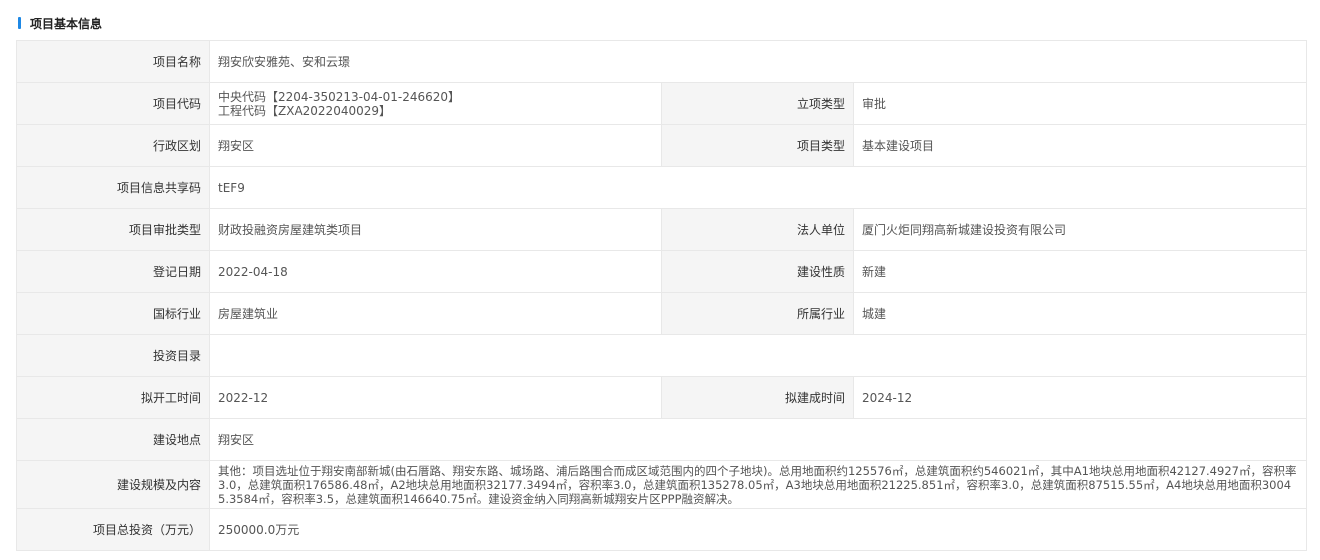 This screenshot has width=1320, height=560. What do you see at coordinates (758, 61) in the screenshot?
I see `project-name-value: 翔安欣安雅苑、安和云璟` at bounding box center [758, 61].